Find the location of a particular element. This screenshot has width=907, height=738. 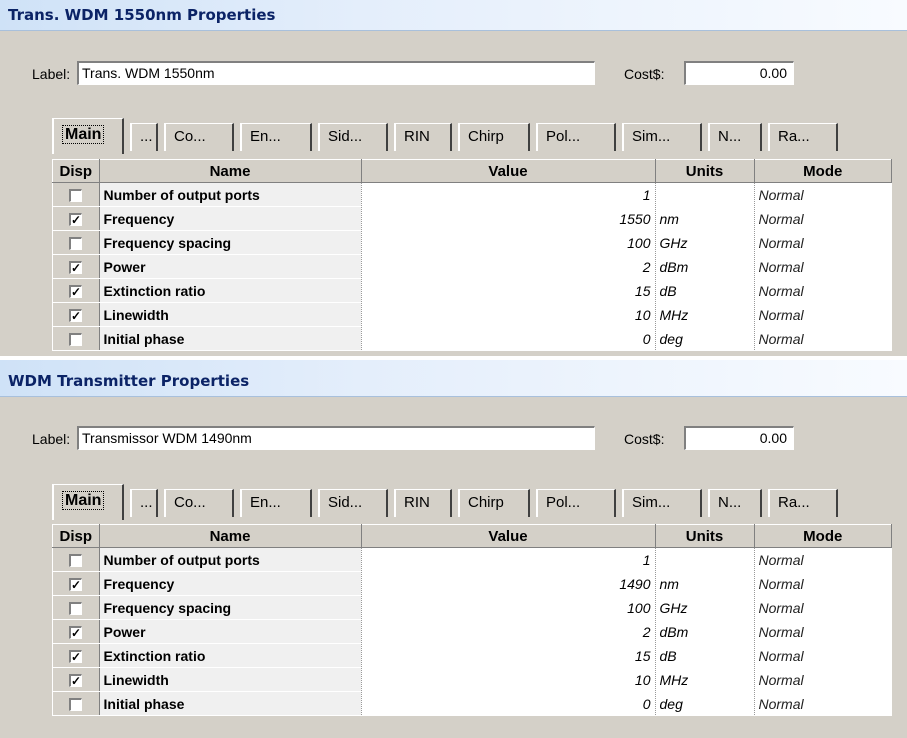

label-field: Trans. WDM 1550nm is located at coordinates (336, 73).